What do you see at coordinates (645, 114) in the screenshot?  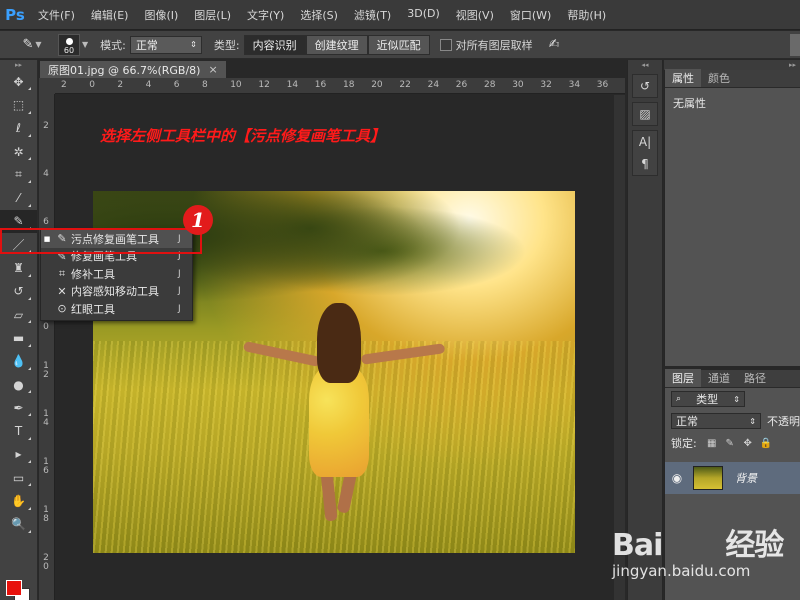 I see `brush-presets-icon: ▨` at bounding box center [645, 114].